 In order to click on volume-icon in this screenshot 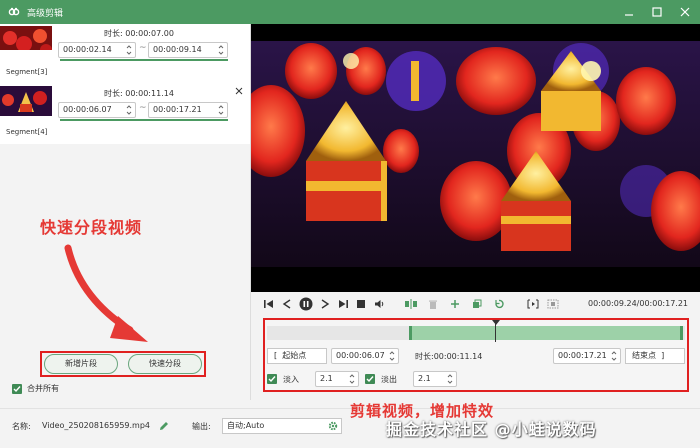, I will do `click(379, 304)`.